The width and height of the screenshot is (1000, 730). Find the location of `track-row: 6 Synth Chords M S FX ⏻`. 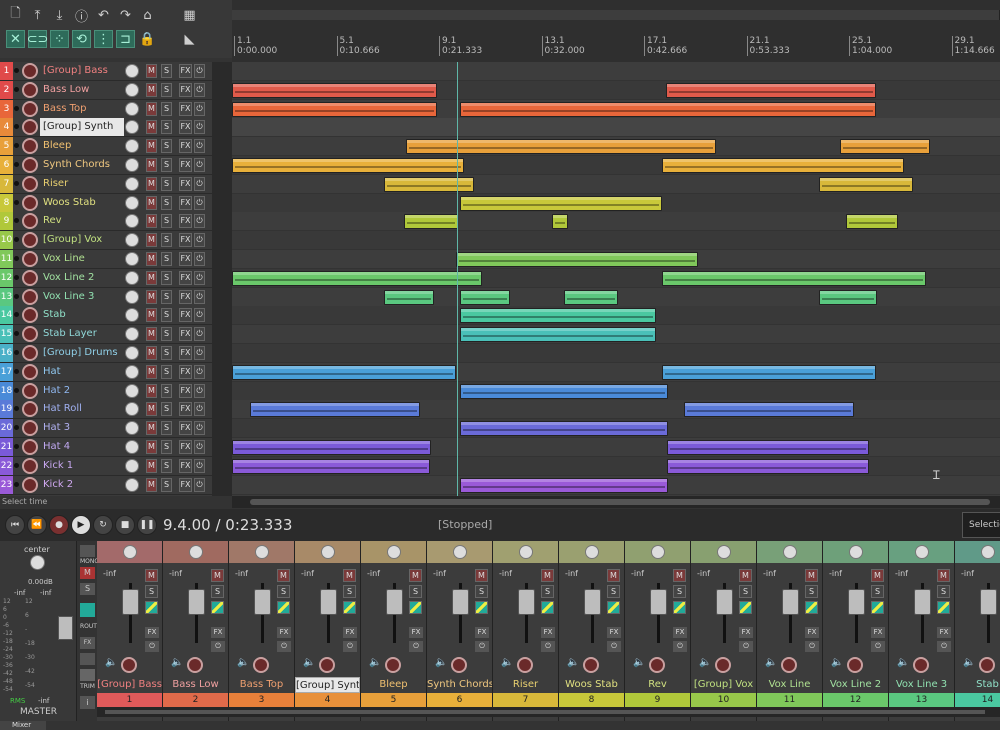

track-row: 6 Synth Chords M S FX ⏻ is located at coordinates (106, 165).